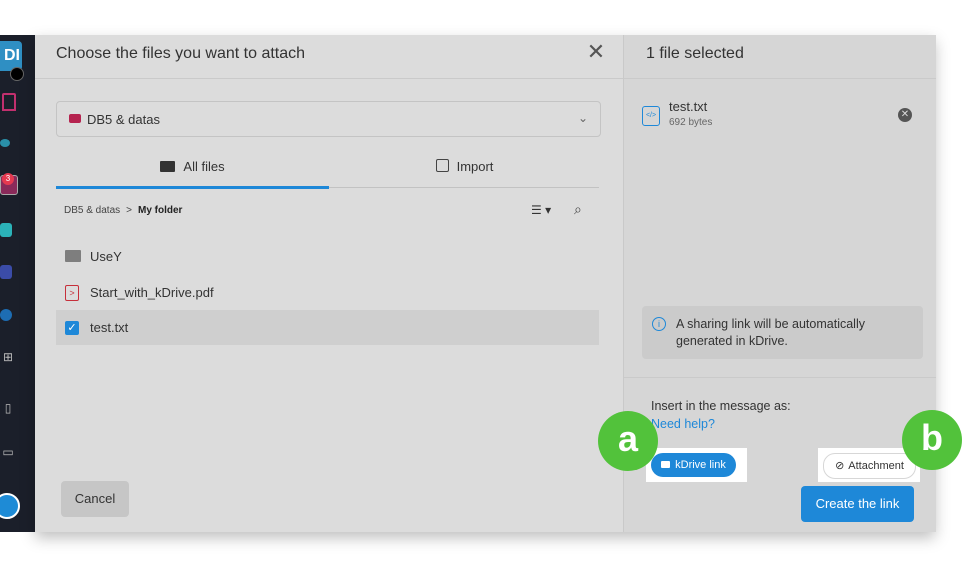 The width and height of the screenshot is (969, 567). Describe the element at coordinates (688, 106) in the screenshot. I see `selected-file-name: test.txt` at that location.